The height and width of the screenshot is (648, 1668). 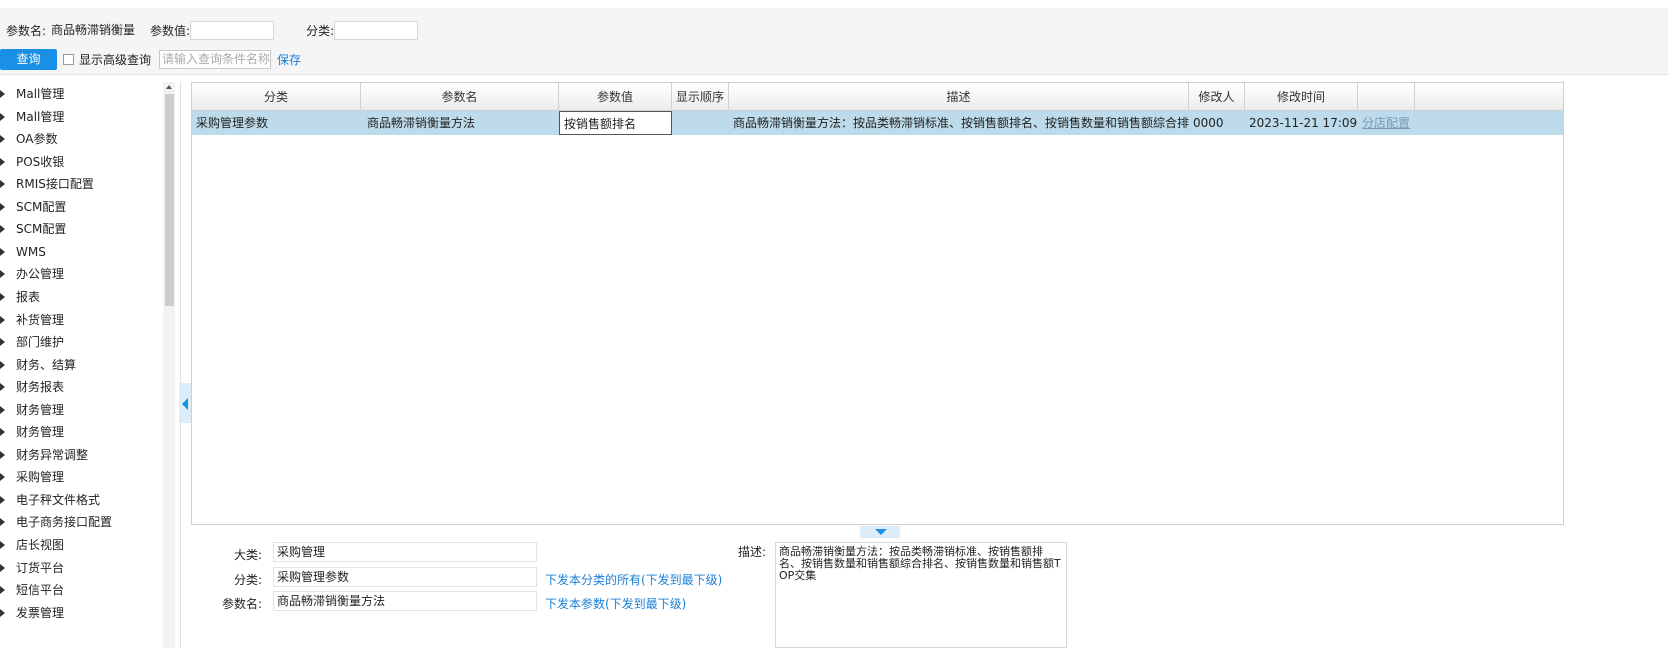 I want to click on param-value-input, so click(x=232, y=30).